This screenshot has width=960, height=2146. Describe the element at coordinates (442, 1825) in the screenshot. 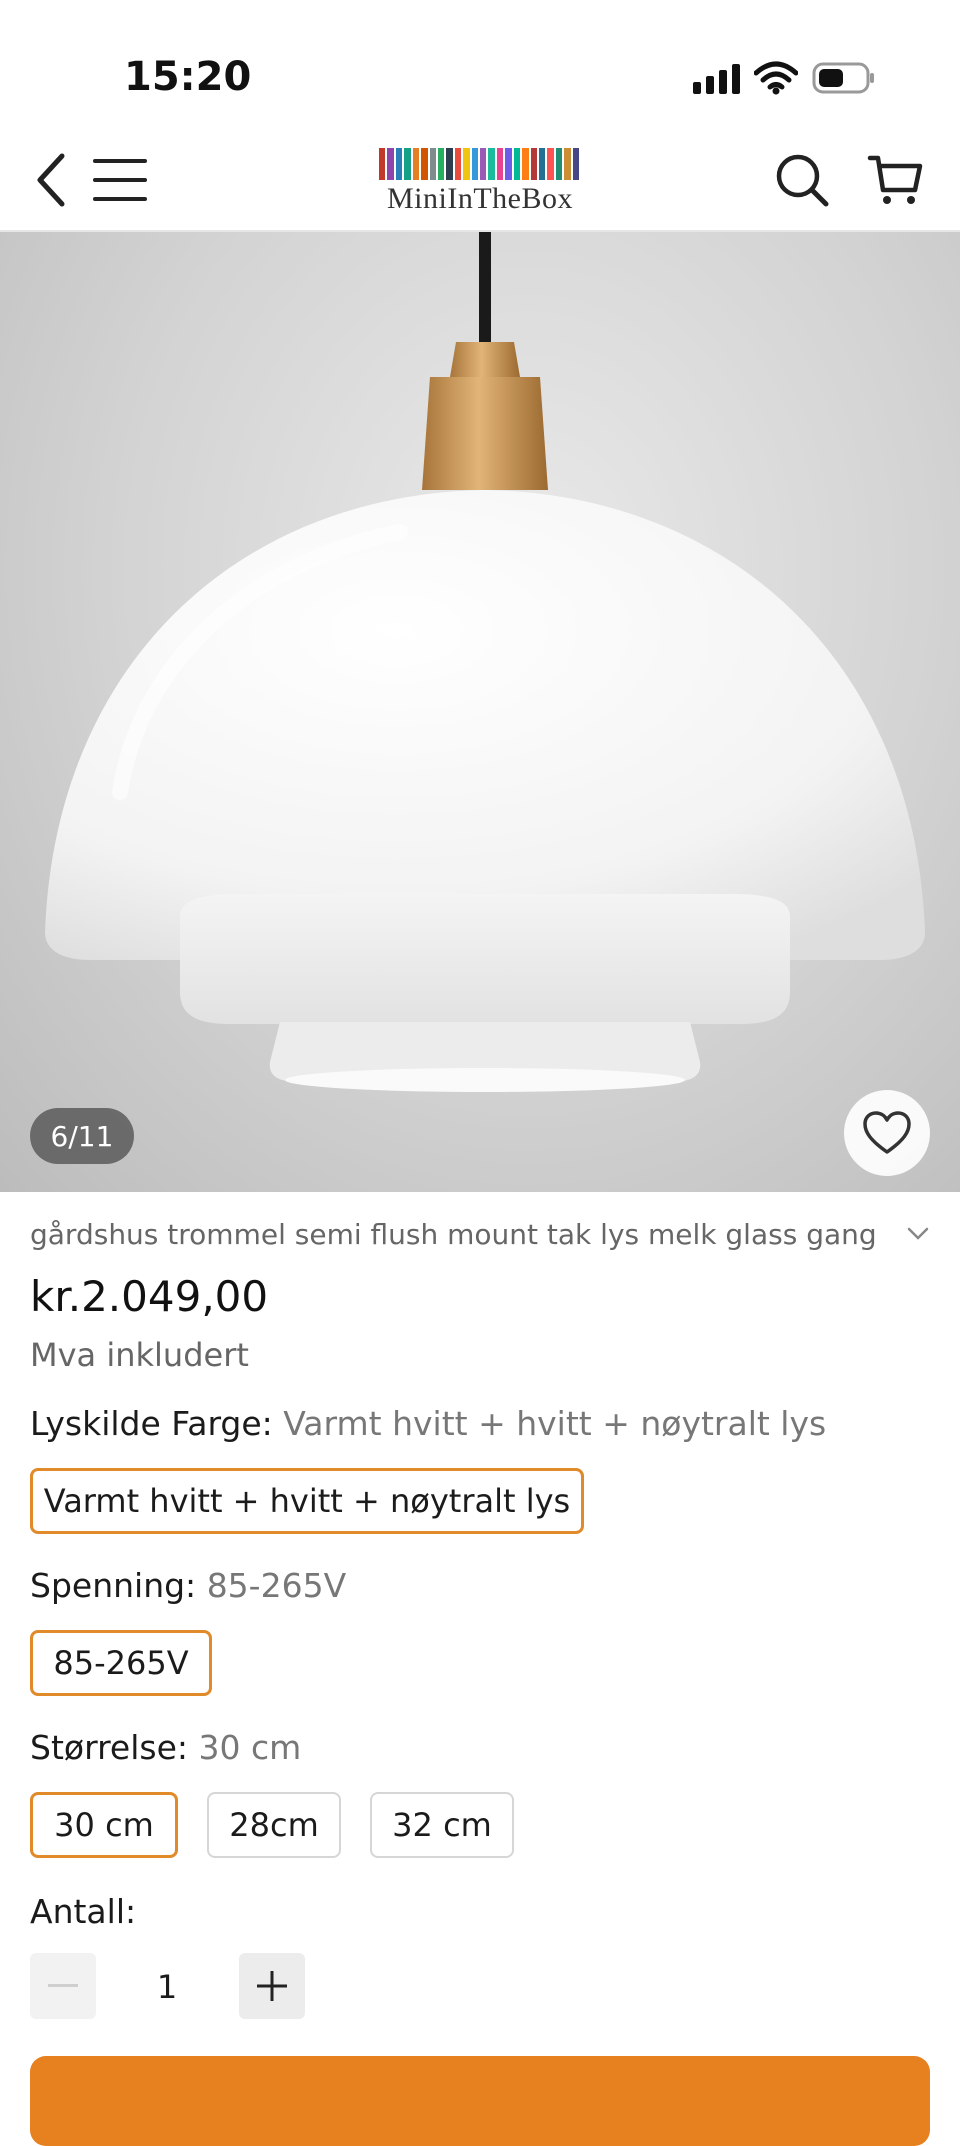

I see `size-option-32: 32 cm` at that location.